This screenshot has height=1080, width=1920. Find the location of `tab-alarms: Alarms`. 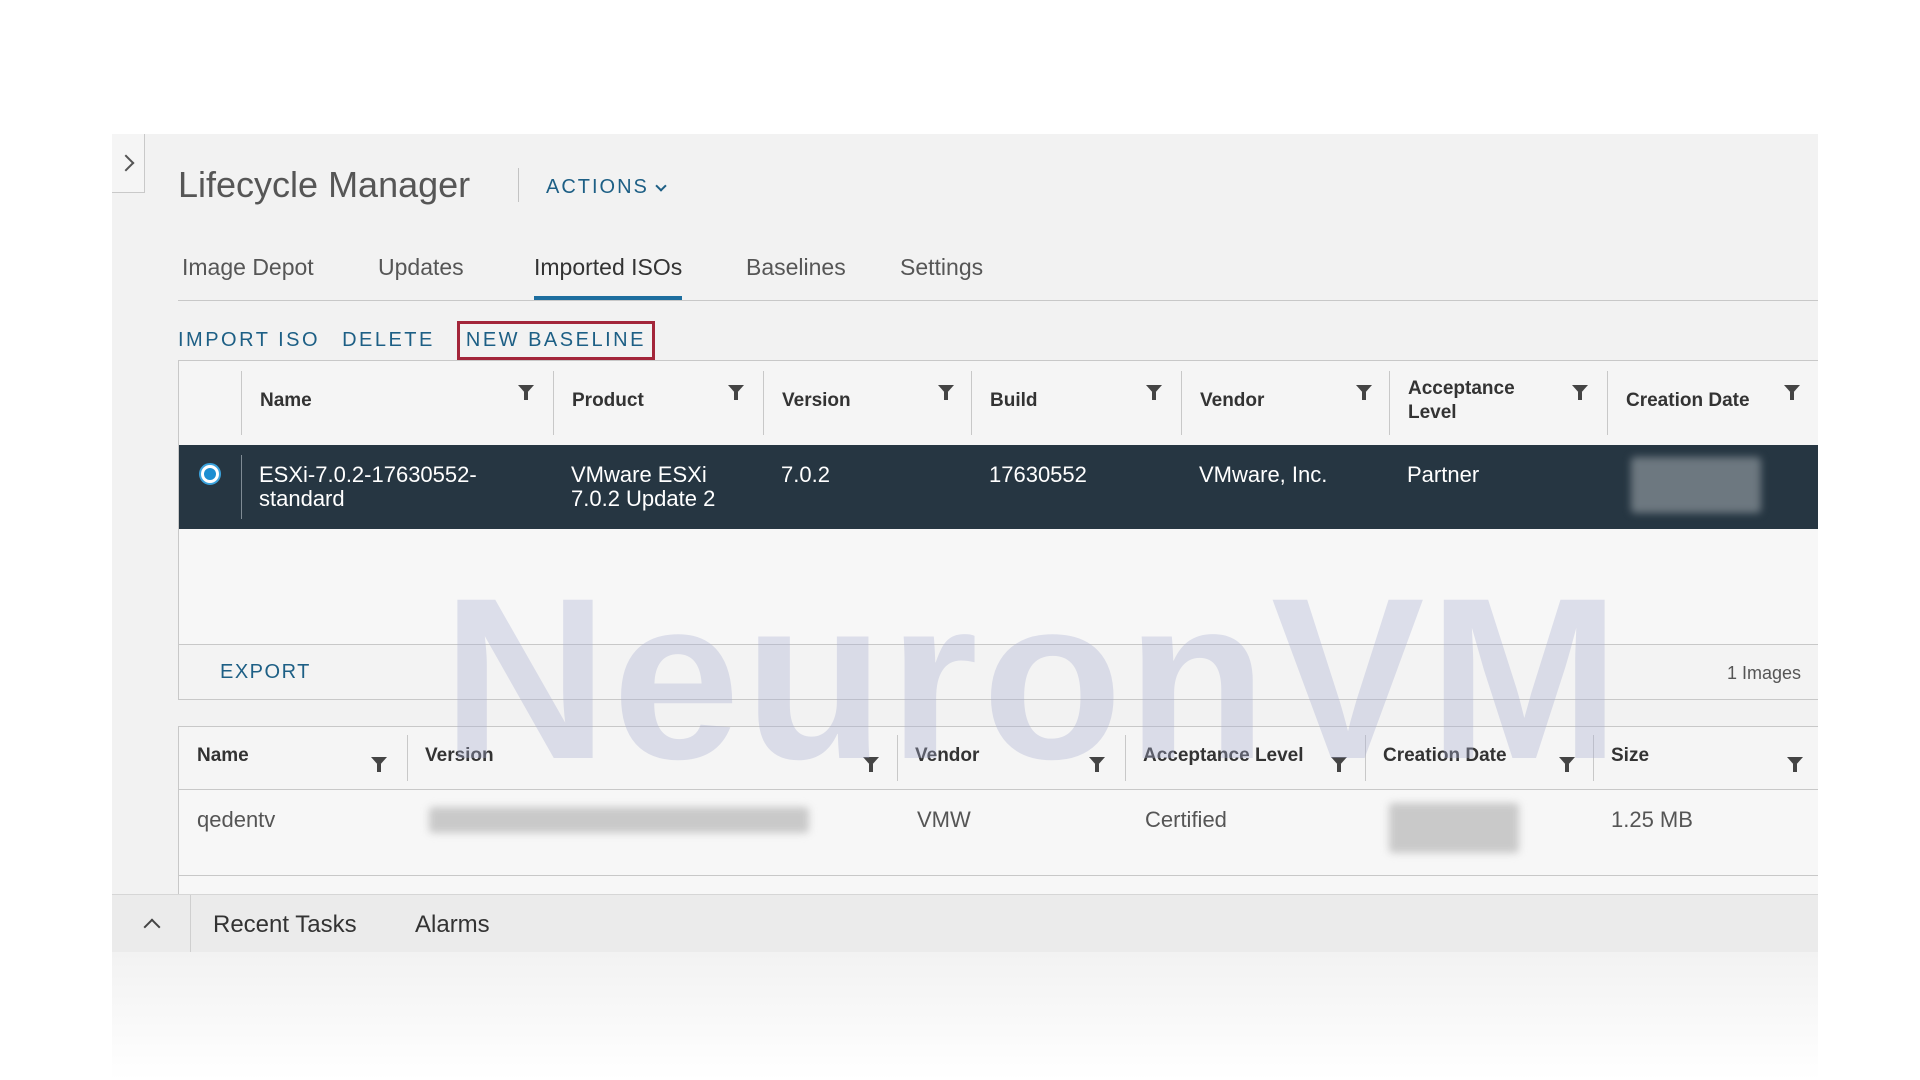

tab-alarms: Alarms is located at coordinates (452, 925).